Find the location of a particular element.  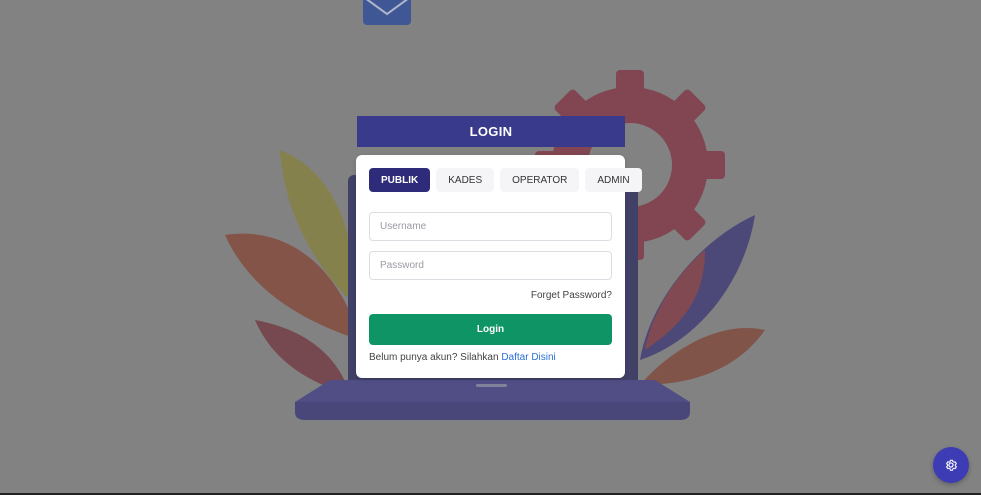

settings-button is located at coordinates (951, 465).